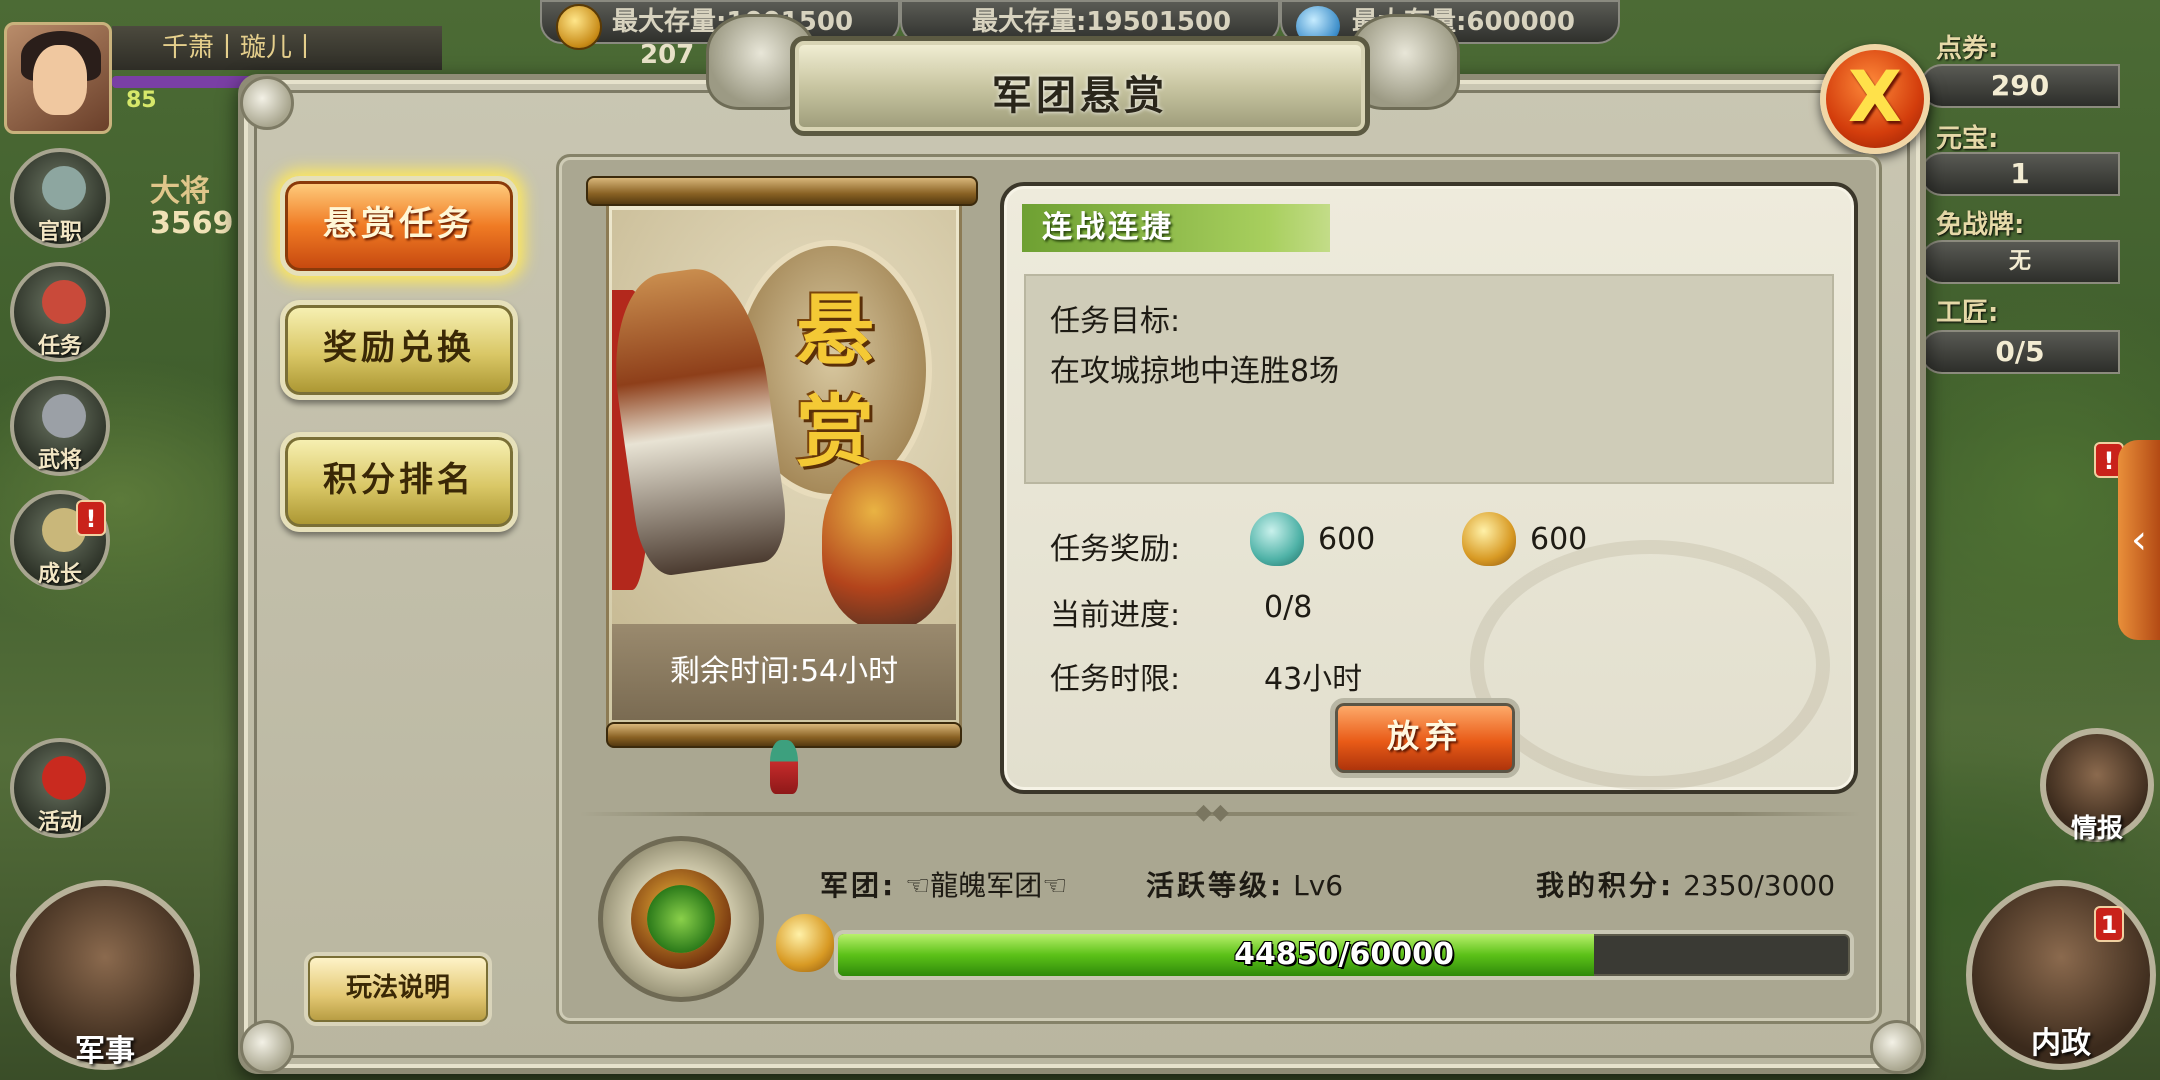 The image size is (2160, 1080). What do you see at coordinates (2020, 174) in the screenshot?
I see `ingot-value: 1` at bounding box center [2020, 174].